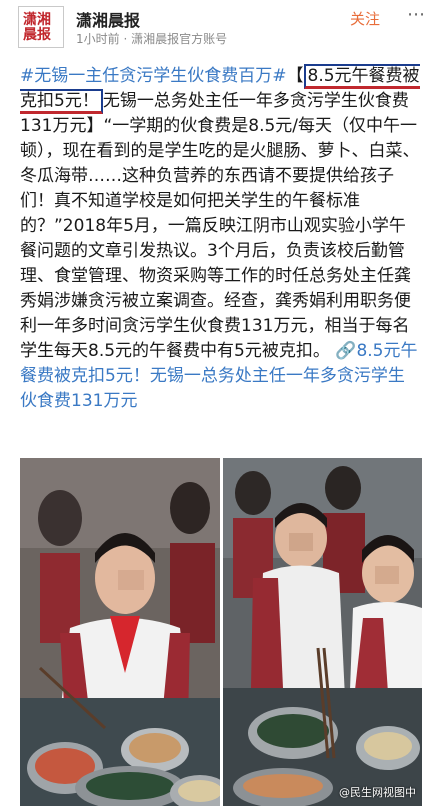 The width and height of the screenshot is (440, 806). I want to click on bracket-open: 【, so click(295, 76).